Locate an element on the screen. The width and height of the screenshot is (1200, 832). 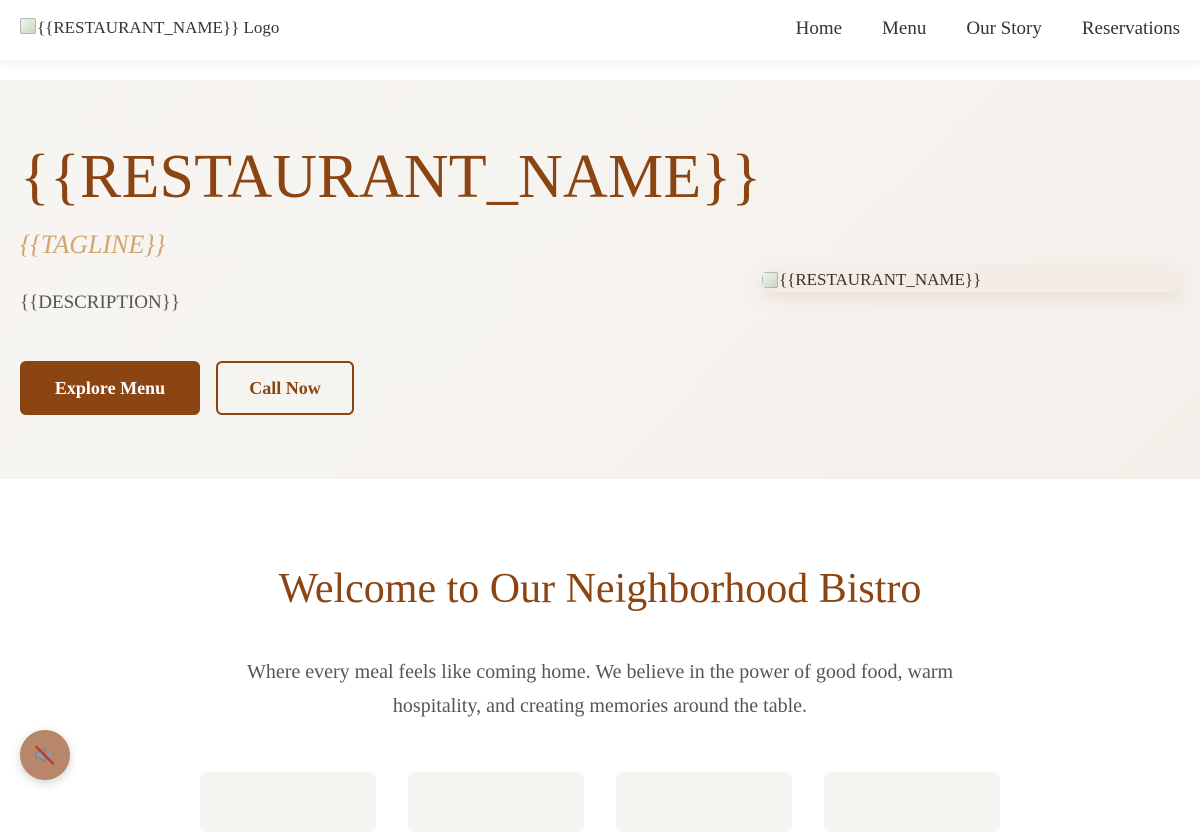
nav-our-story: Our Story is located at coordinates (1003, 29).